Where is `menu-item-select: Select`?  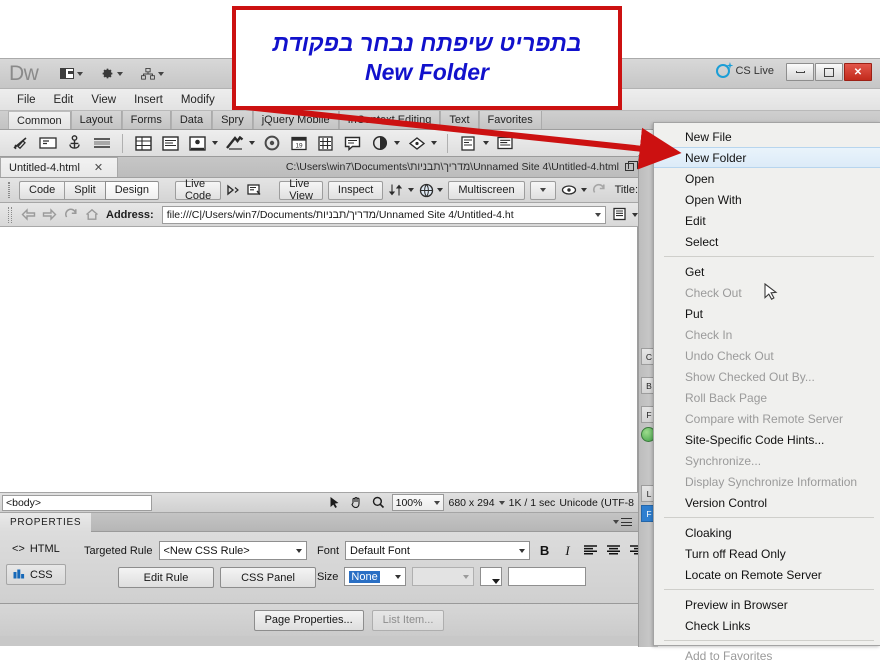 menu-item-select: Select is located at coordinates (767, 241).